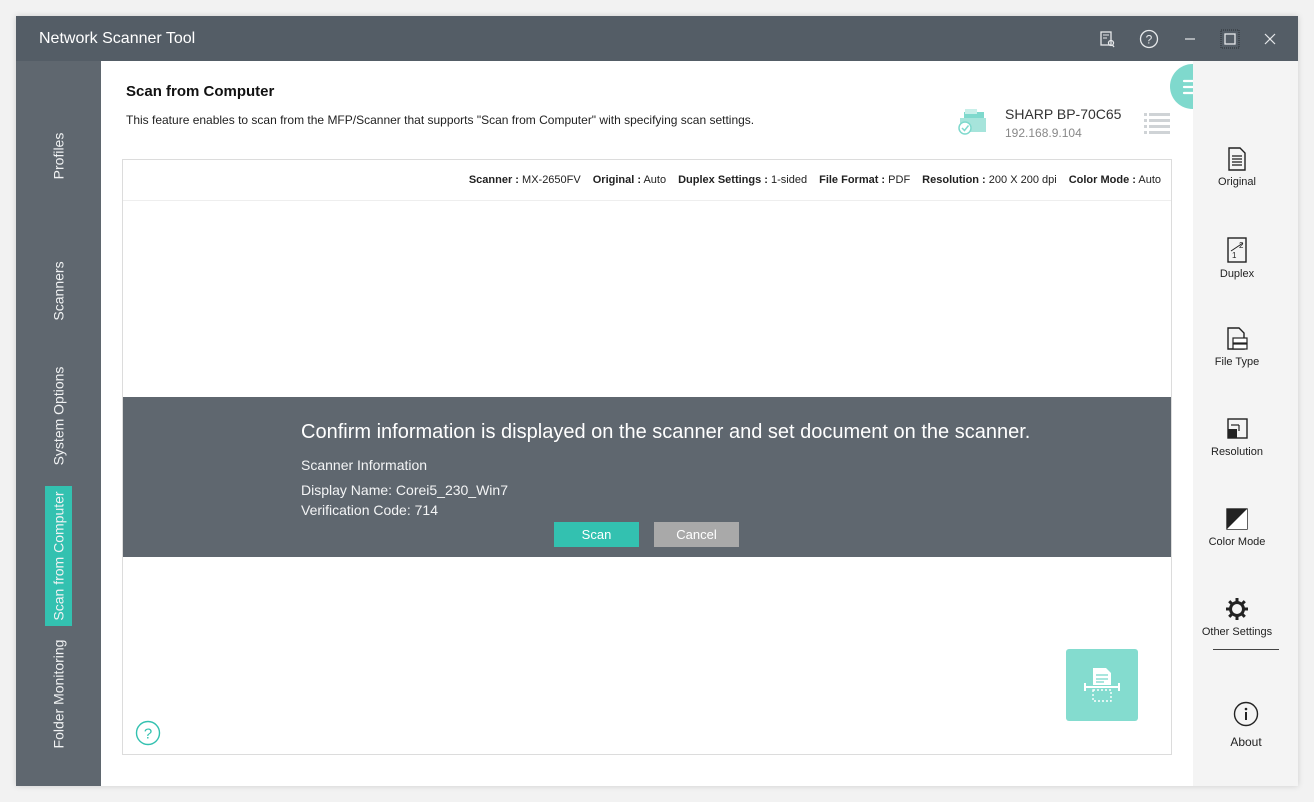 The image size is (1314, 802). What do you see at coordinates (973, 125) in the screenshot?
I see `scanner-device-icon` at bounding box center [973, 125].